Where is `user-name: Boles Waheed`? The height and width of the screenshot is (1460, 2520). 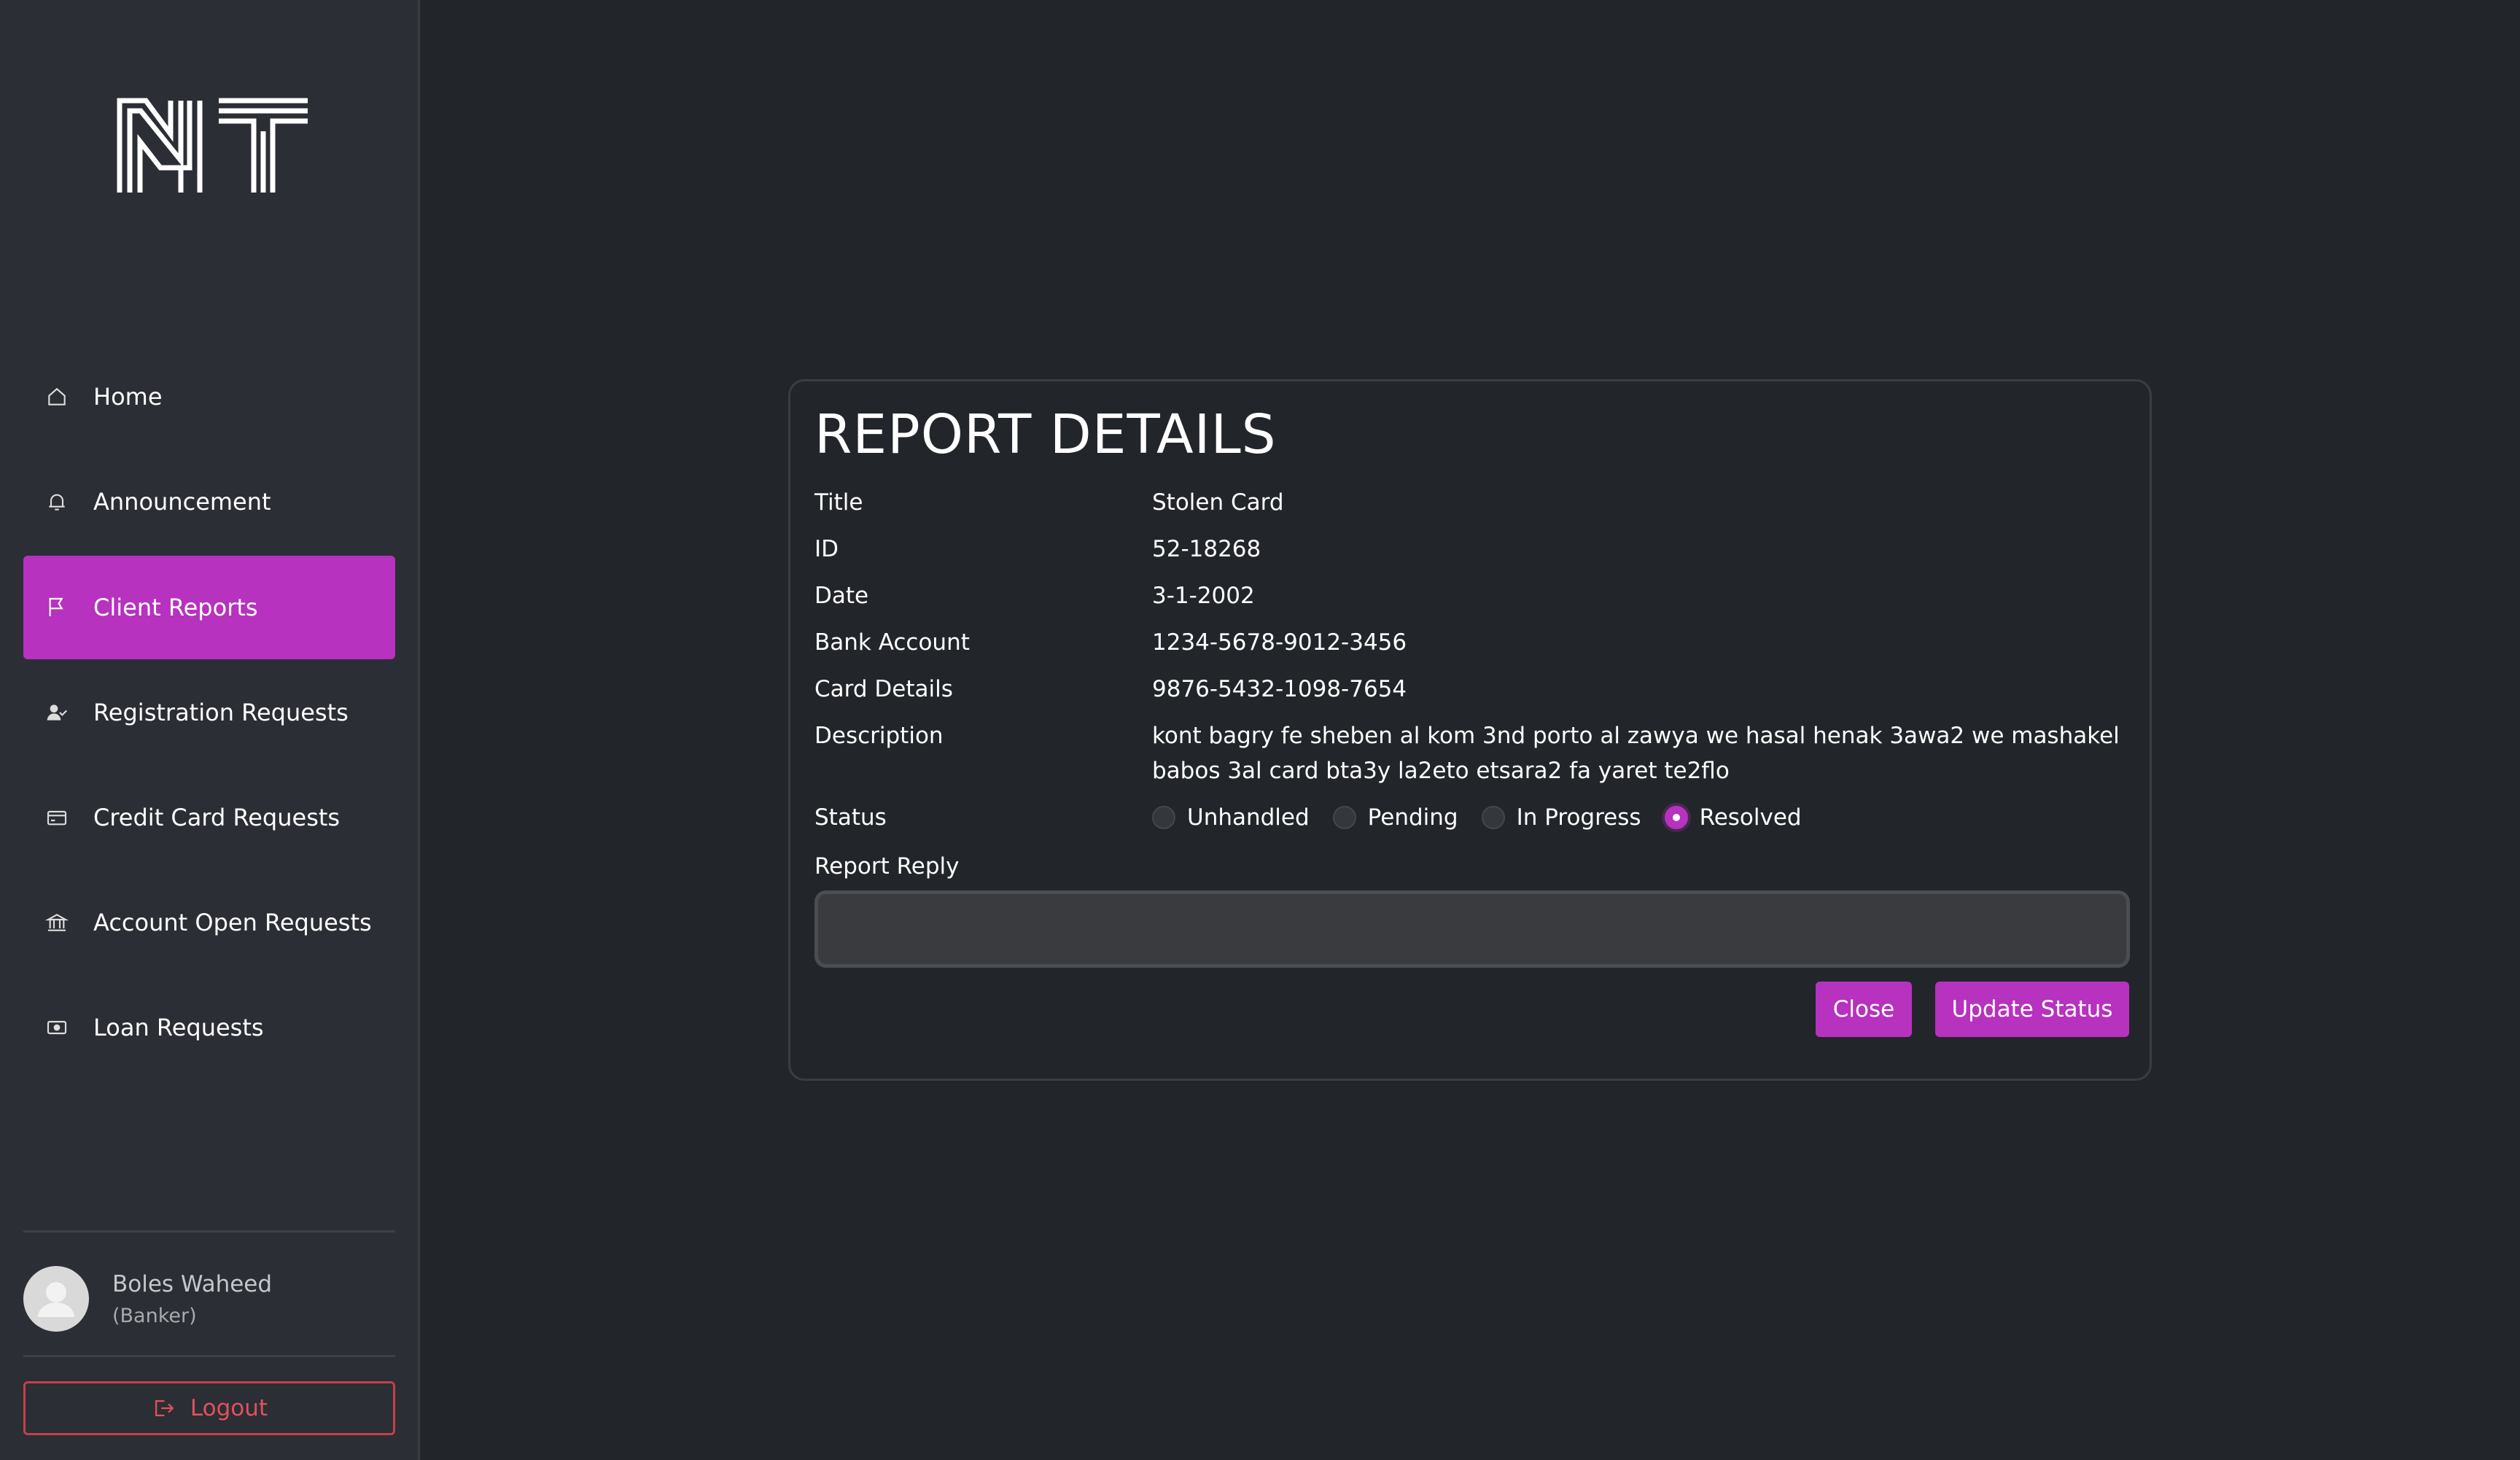 user-name: Boles Waheed is located at coordinates (192, 1283).